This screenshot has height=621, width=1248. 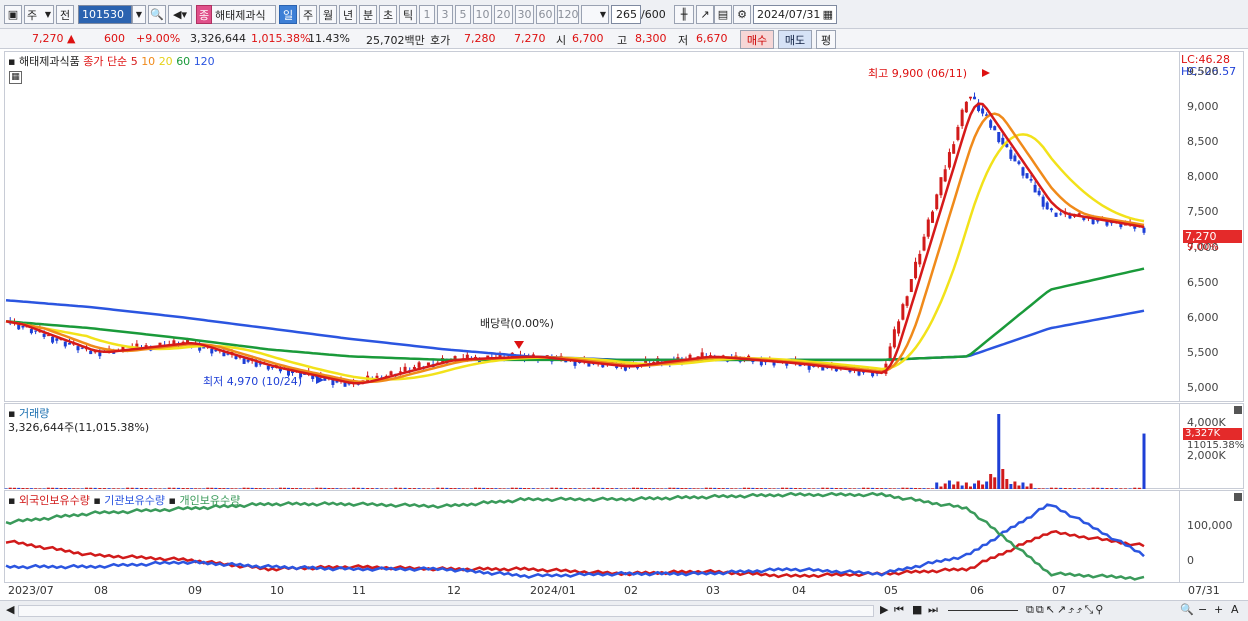 I want to click on tab-day: 일, so click(x=288, y=14).